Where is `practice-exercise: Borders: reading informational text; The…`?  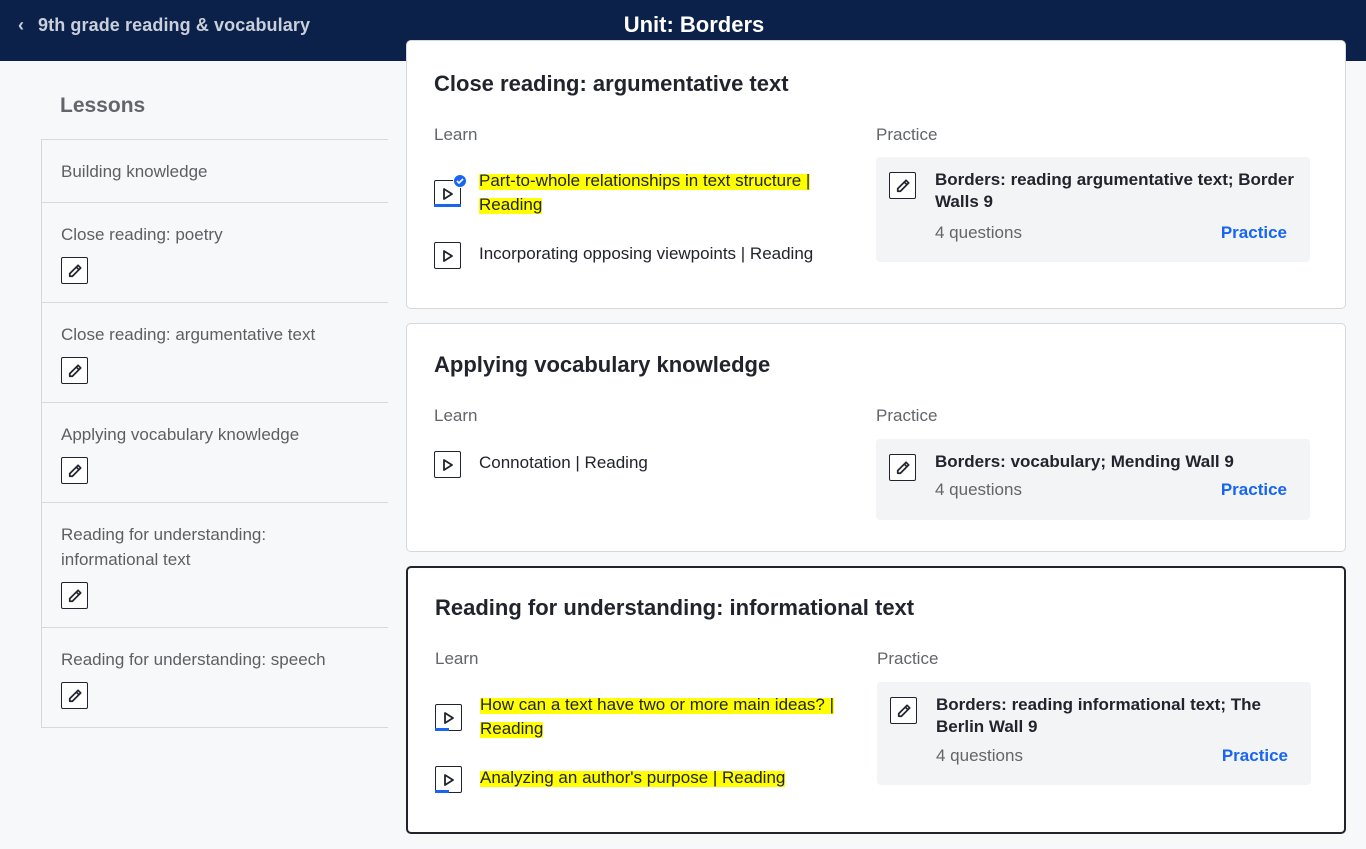 practice-exercise: Borders: reading informational text; The… is located at coordinates (1094, 733).